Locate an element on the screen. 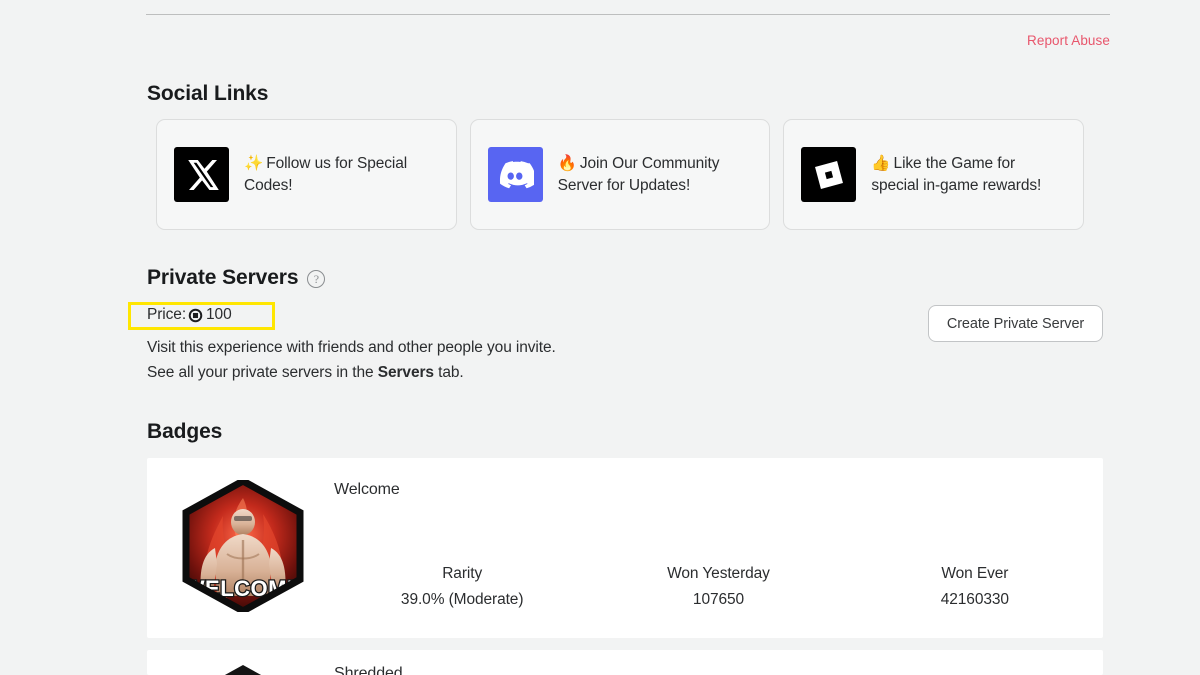 This screenshot has height=675, width=1200. badge-details: Shredded is located at coordinates (710, 667).